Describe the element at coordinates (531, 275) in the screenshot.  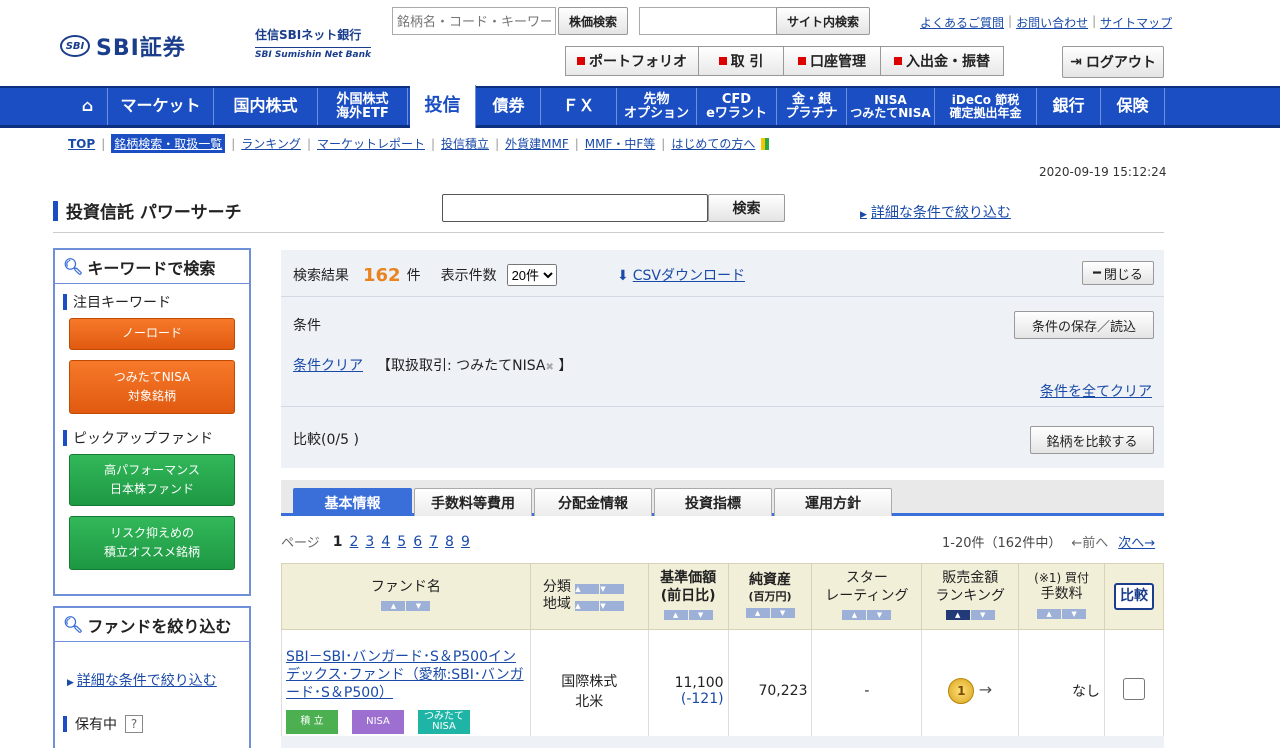
I see `per-page-select: 20件` at that location.